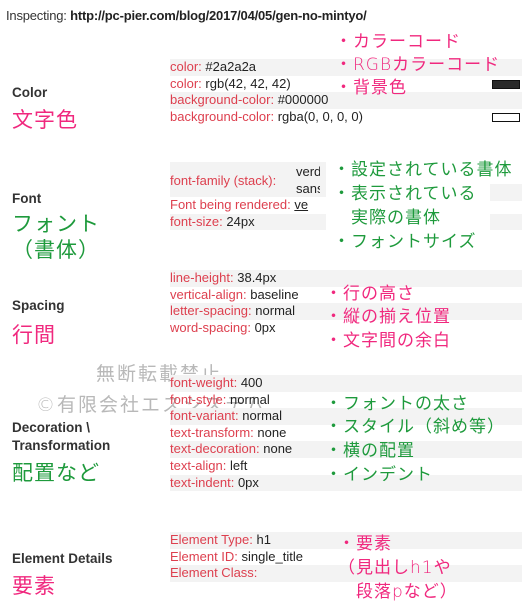 The width and height of the screenshot is (526, 608). What do you see at coordinates (371, 88) in the screenshot?
I see `note-background: ・背景色` at bounding box center [371, 88].